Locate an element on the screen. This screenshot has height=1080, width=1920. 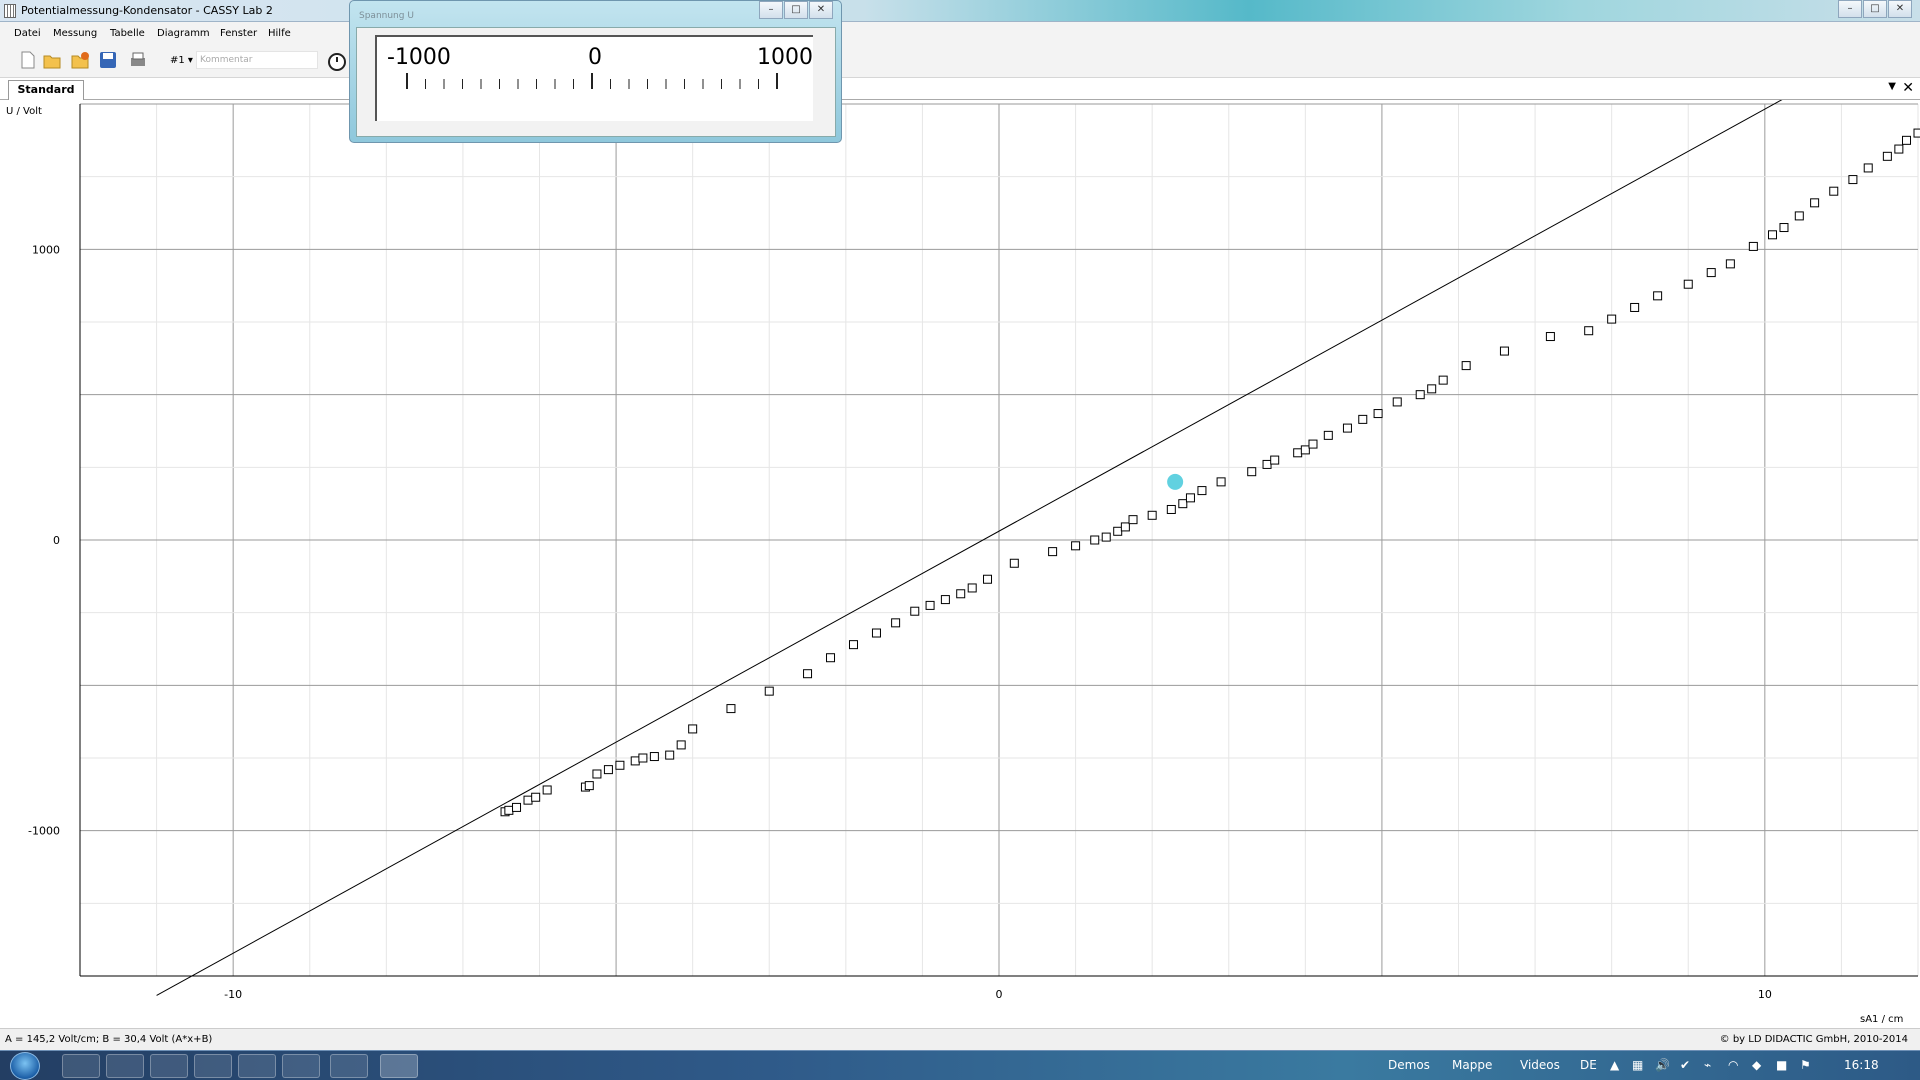
menu-diagramm: Diagramm is located at coordinates (183, 33).